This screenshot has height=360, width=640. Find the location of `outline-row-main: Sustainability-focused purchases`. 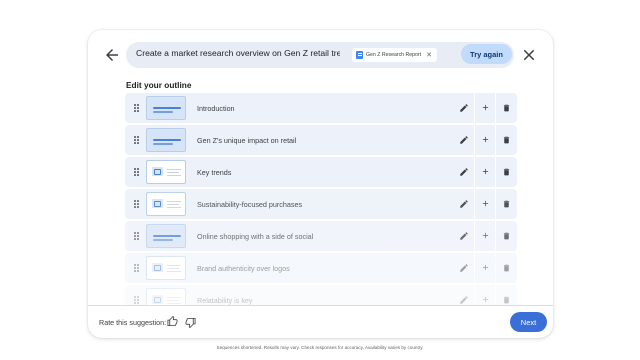

outline-row-main: Sustainability-focused purchases is located at coordinates (299, 204).